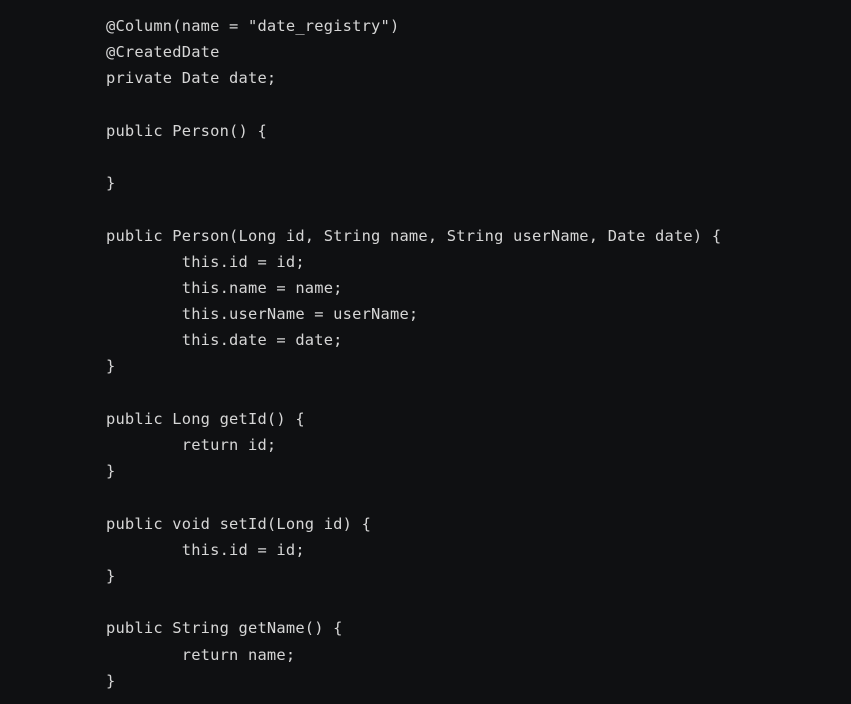  Describe the element at coordinates (163, 52) in the screenshot. I see `code-line: @CreatedDate` at that location.